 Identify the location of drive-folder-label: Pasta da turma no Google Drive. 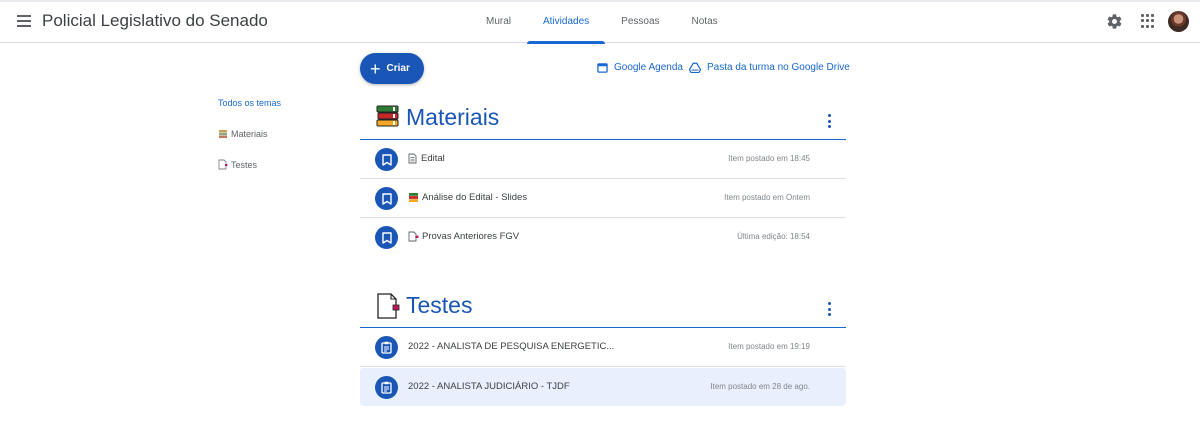
(778, 67).